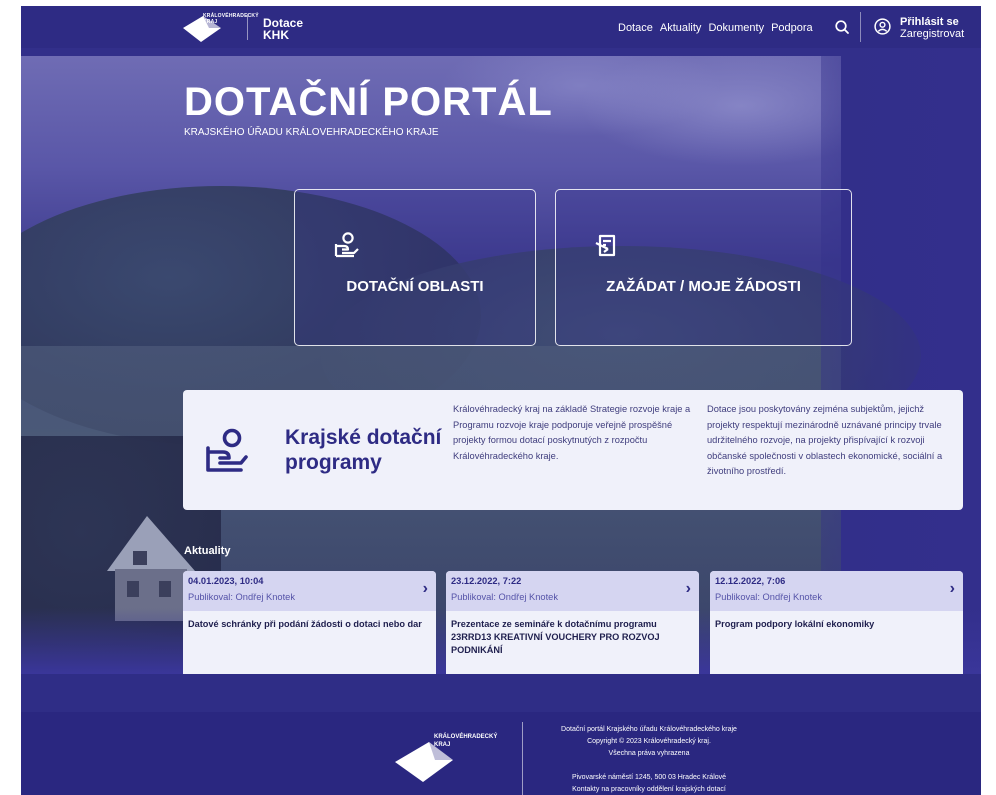 The image size is (996, 795). Describe the element at coordinates (415, 267) in the screenshot. I see `tile-dotacni-oblasti: DOTAČNÍ OBLASTI` at that location.